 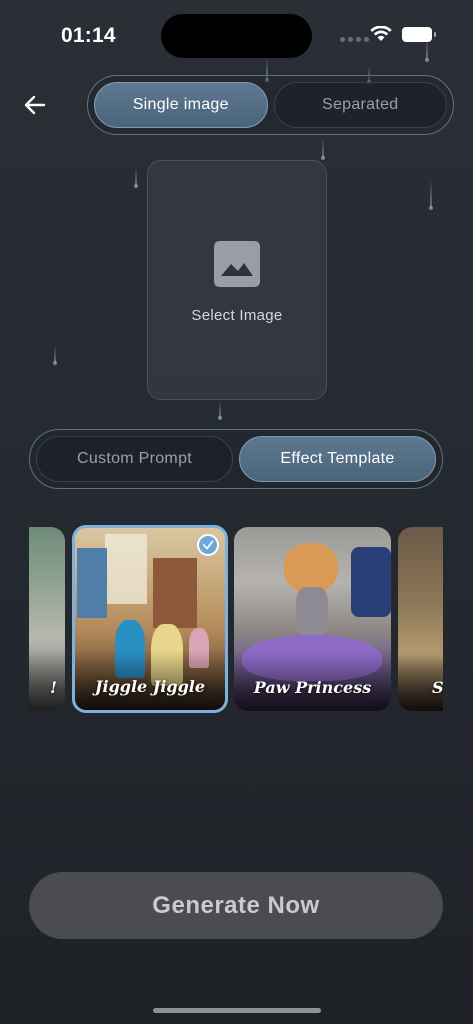 What do you see at coordinates (237, 315) in the screenshot?
I see `select-image-label: Select Image` at bounding box center [237, 315].